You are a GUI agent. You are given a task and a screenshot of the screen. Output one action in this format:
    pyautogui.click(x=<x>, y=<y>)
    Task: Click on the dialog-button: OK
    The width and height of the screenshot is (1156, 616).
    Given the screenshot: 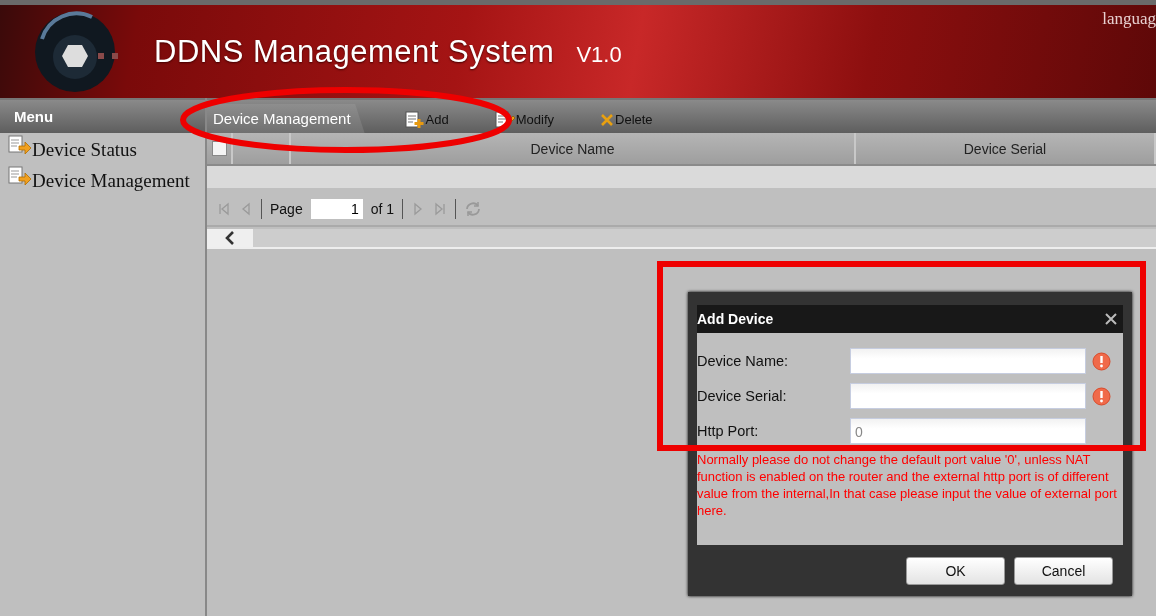 What is the action you would take?
    pyautogui.click(x=955, y=571)
    